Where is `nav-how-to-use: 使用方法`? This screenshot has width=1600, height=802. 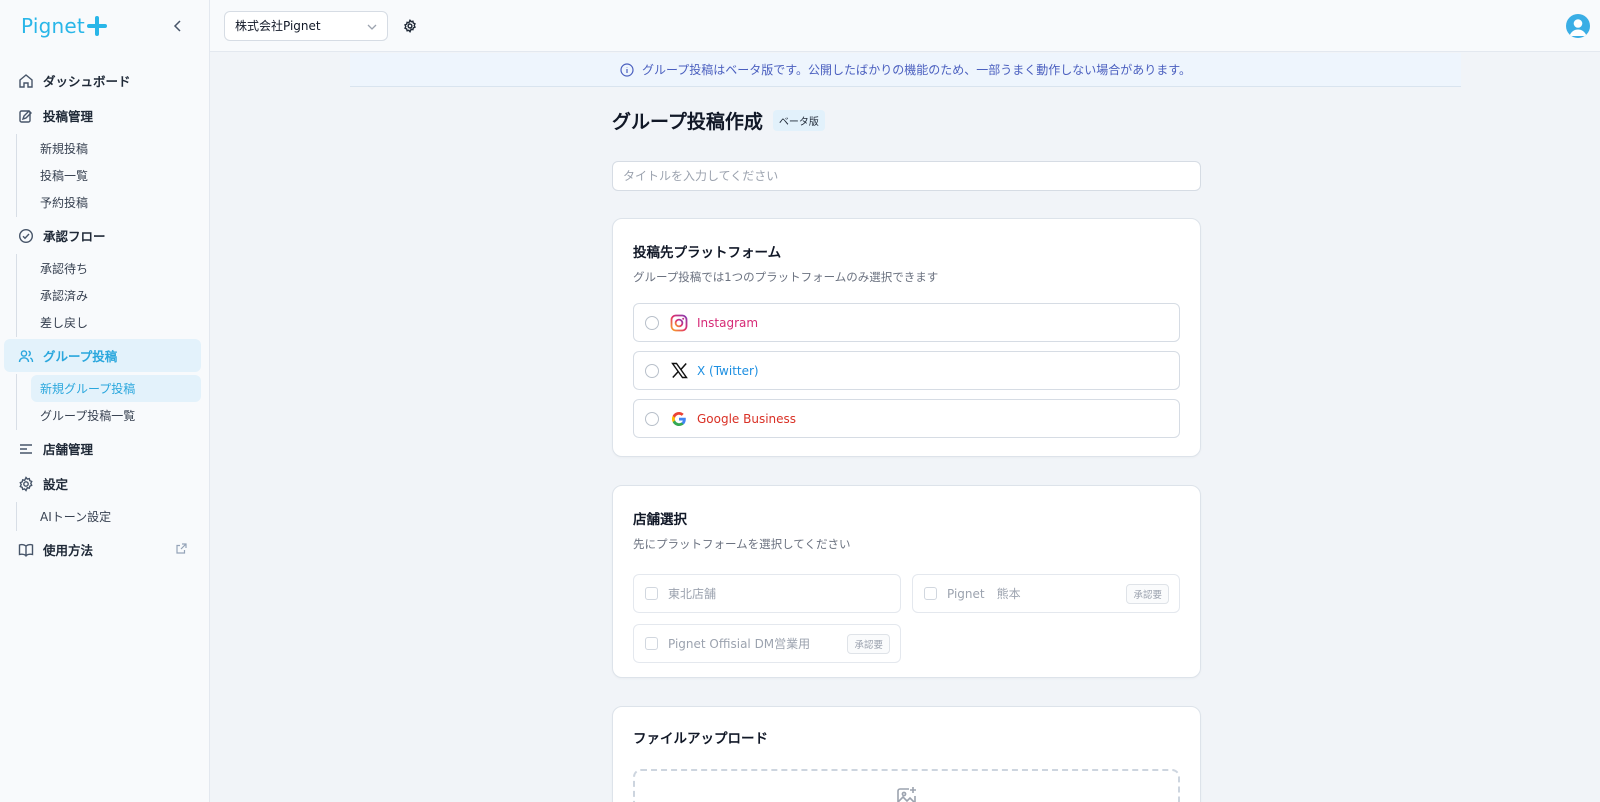 nav-how-to-use: 使用方法 is located at coordinates (102, 549).